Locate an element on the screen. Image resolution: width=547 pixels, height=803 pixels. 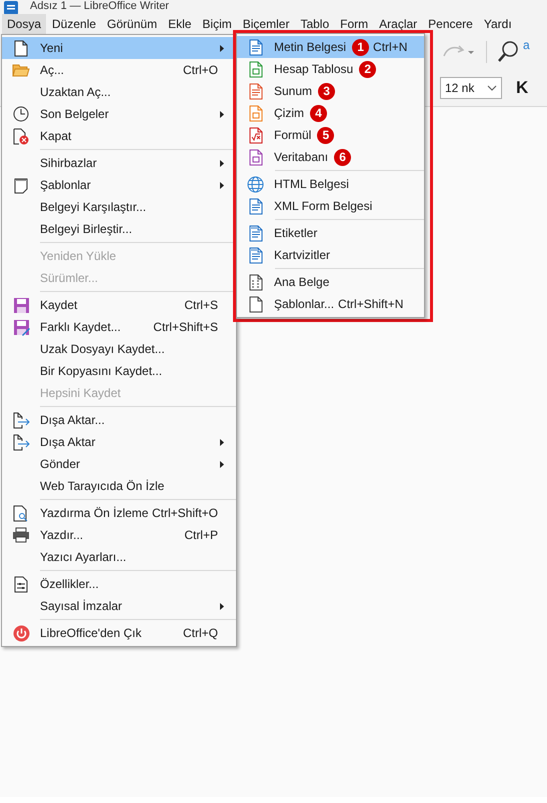
menu-item: Hesap Tablosu 2 is located at coordinates (330, 69).